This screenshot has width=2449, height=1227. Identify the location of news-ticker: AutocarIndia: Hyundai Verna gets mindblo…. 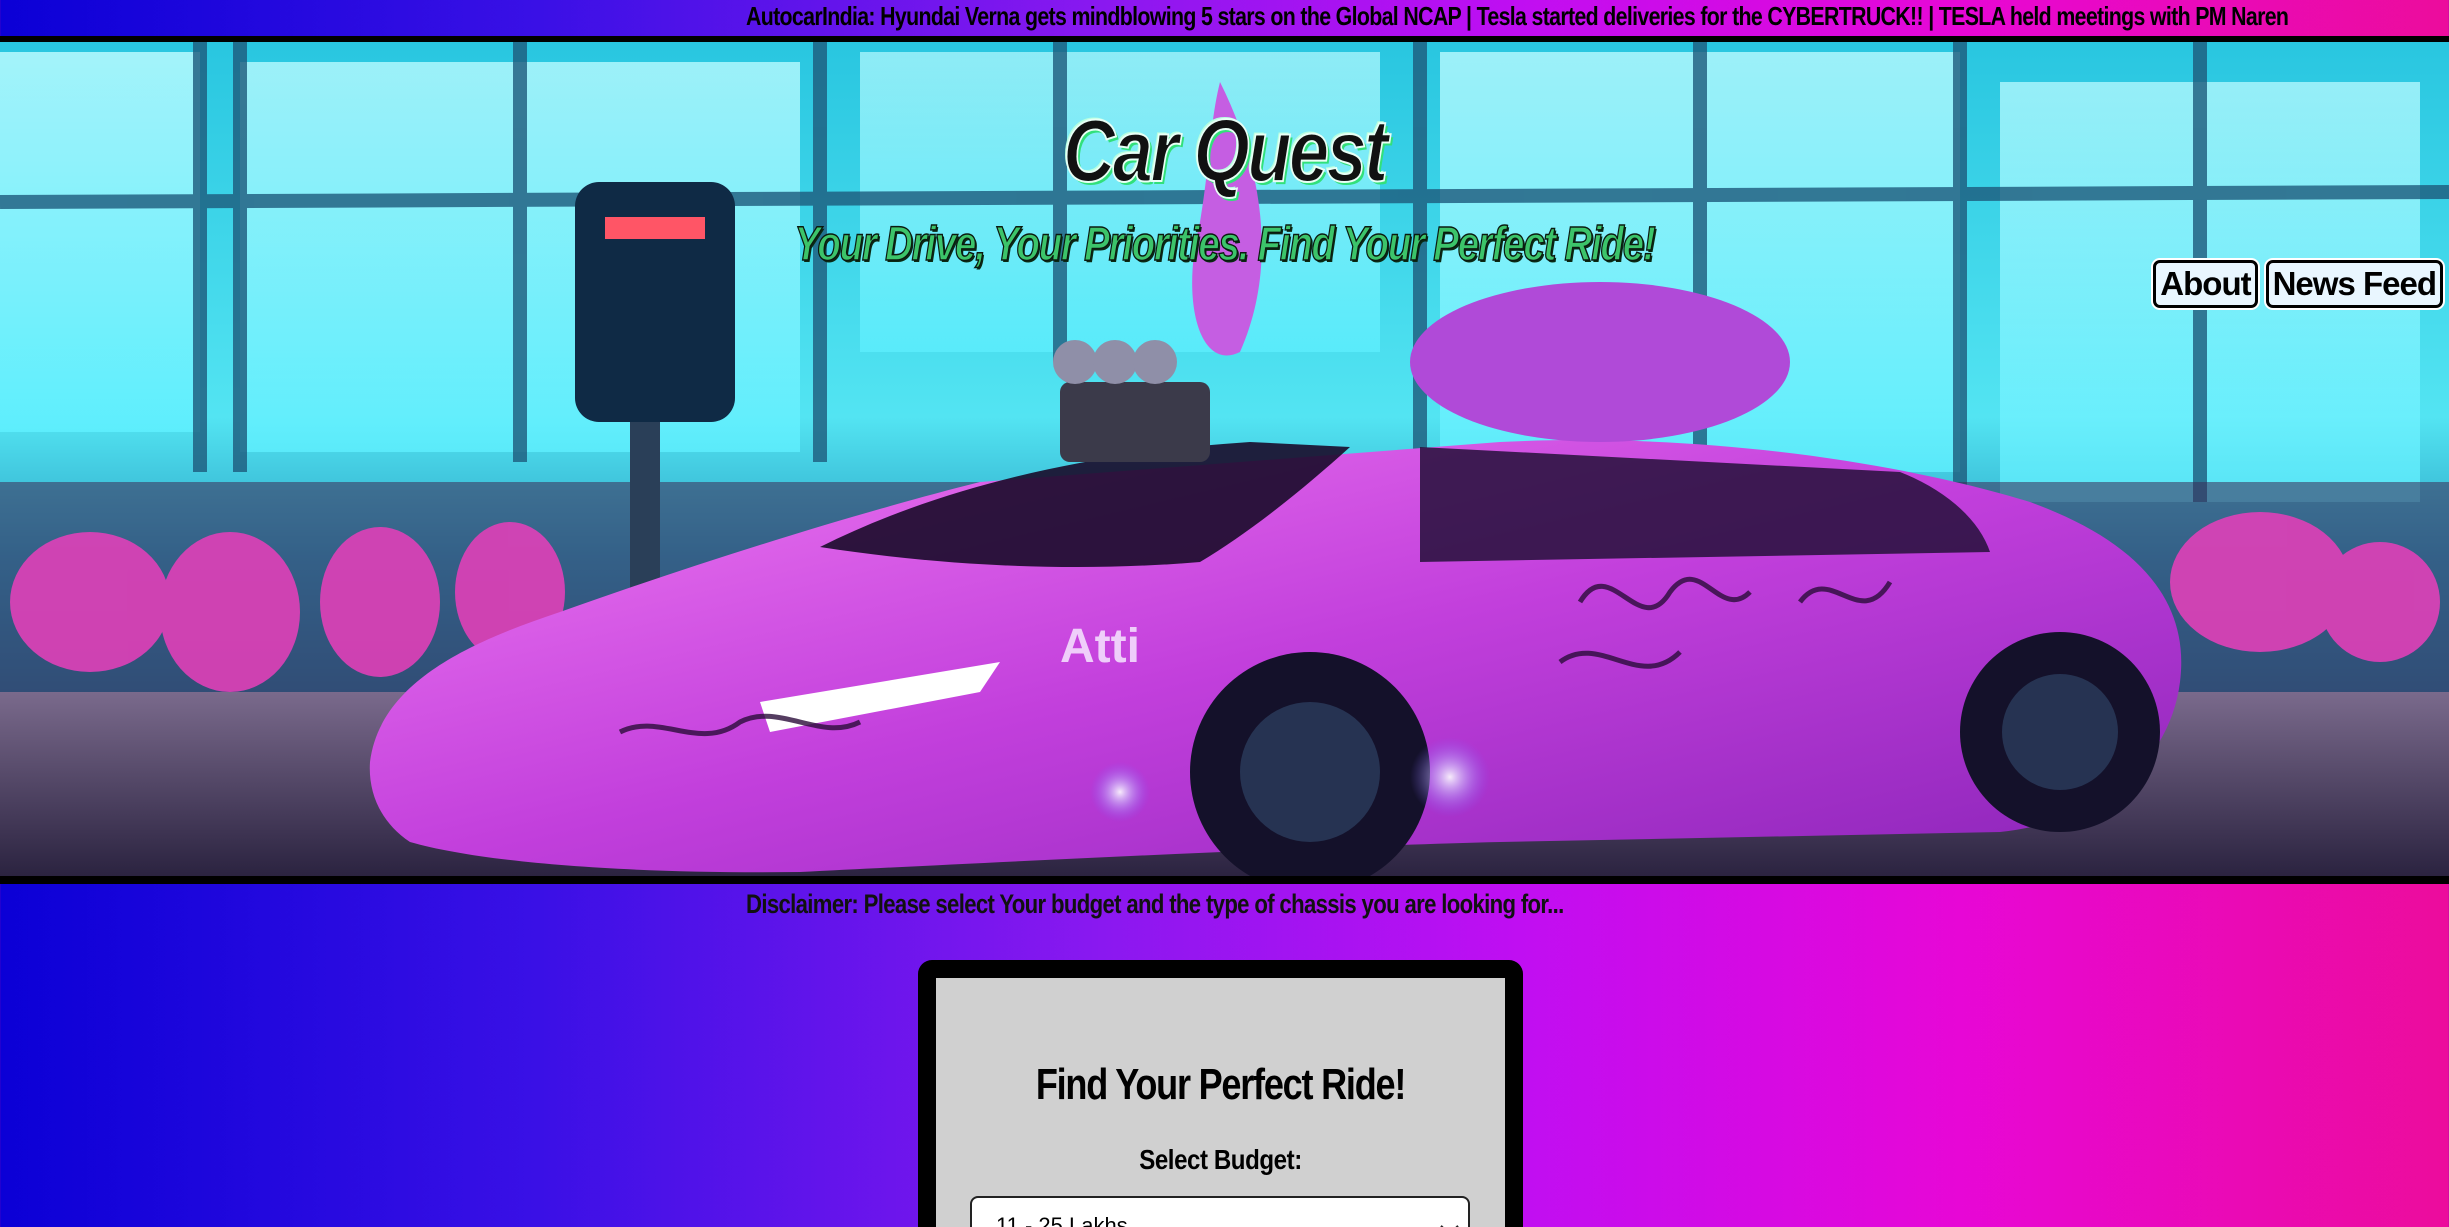
(1224, 18).